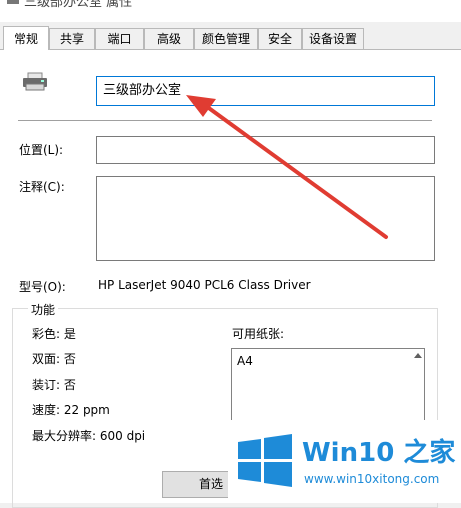  I want to click on feature-duplex: 双面: 否, so click(54, 359).